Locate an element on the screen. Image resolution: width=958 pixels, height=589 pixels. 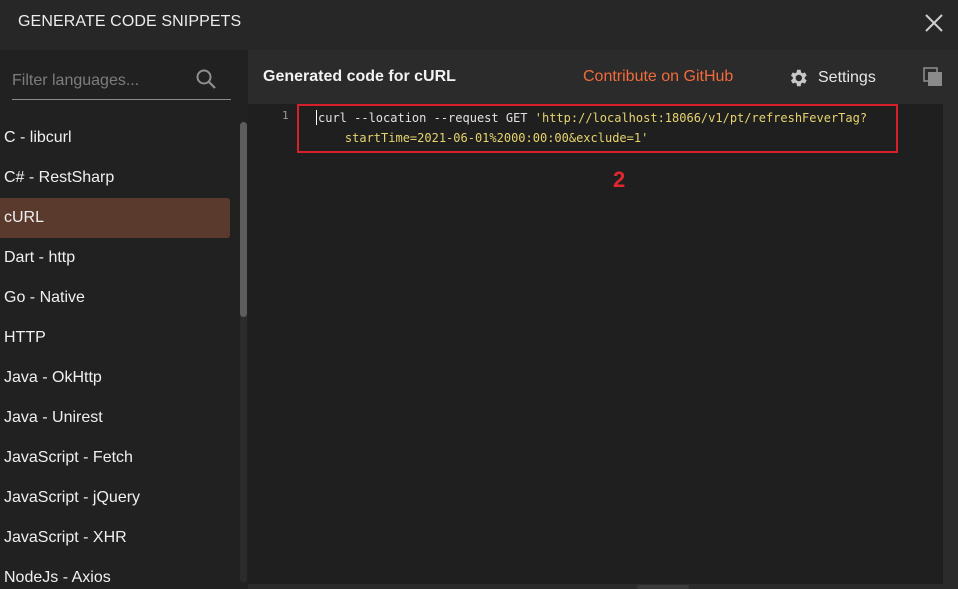
line-number: 1 is located at coordinates (285, 115).